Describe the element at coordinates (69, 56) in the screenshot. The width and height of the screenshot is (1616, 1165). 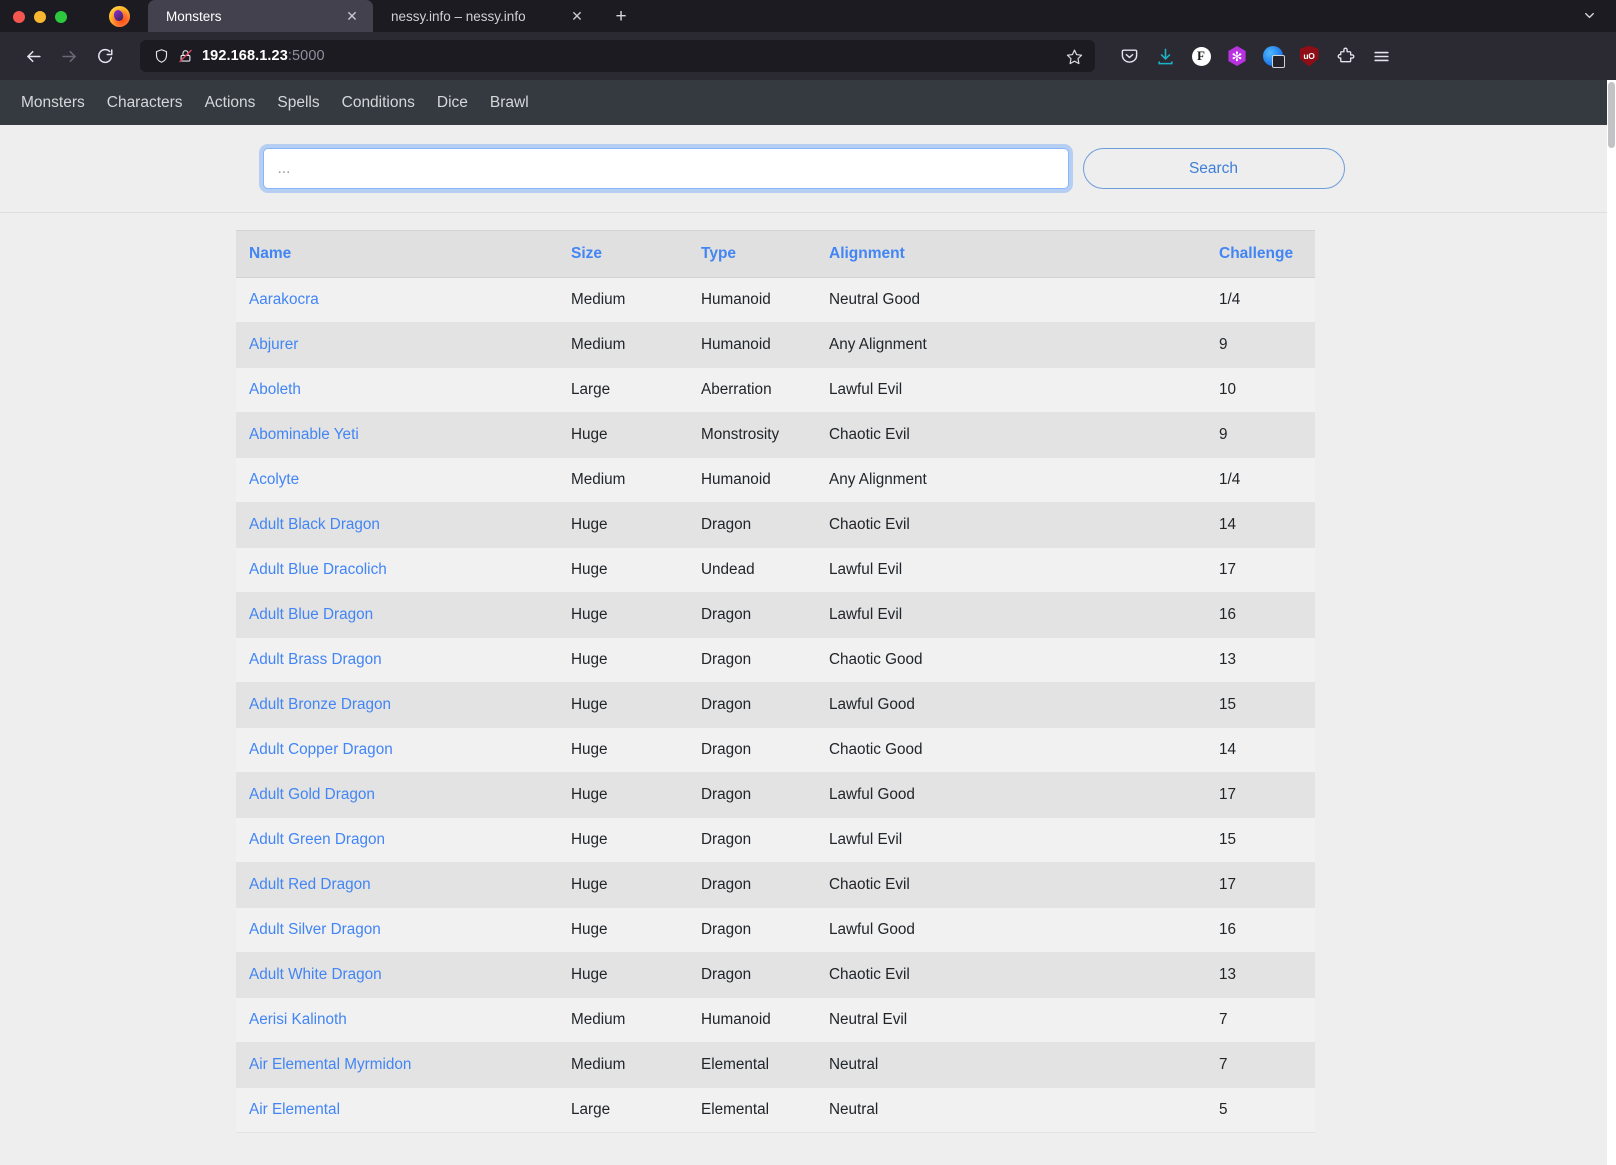
I see `forward-arrow-icon` at that location.